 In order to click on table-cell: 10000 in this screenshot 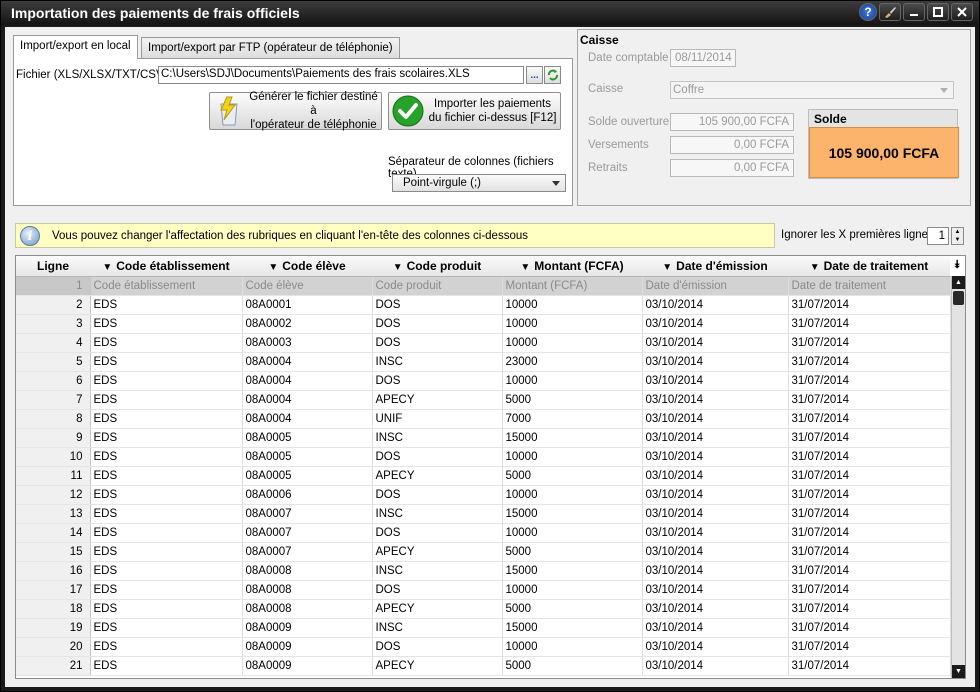, I will do `click(572, 324)`.